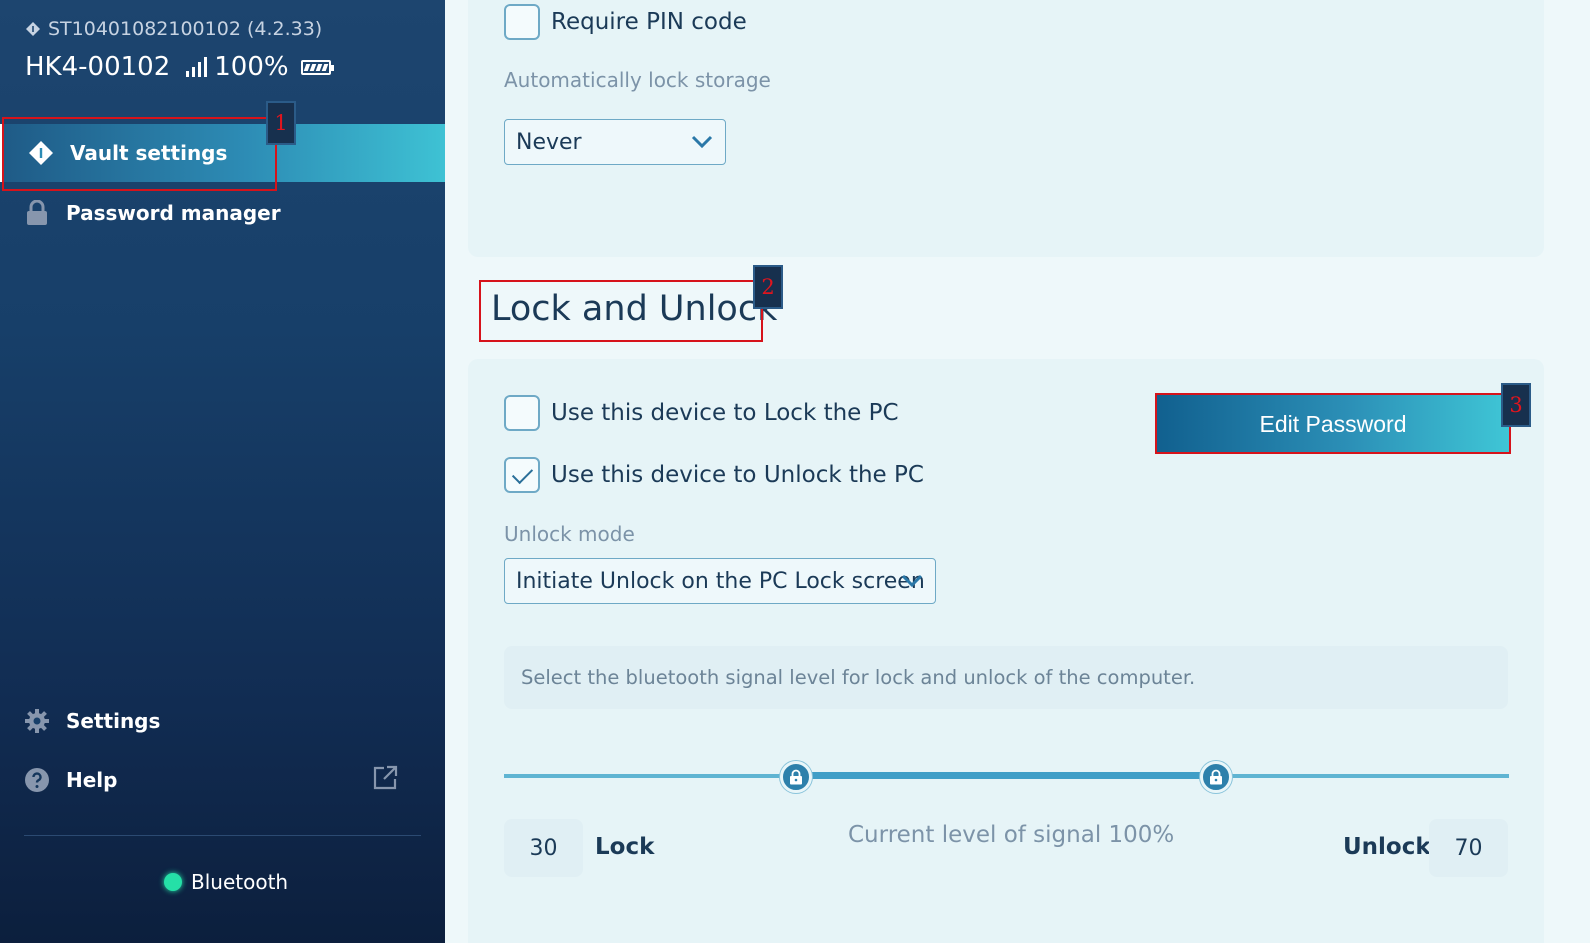  What do you see at coordinates (173, 882) in the screenshot?
I see `connection-indicator` at bounding box center [173, 882].